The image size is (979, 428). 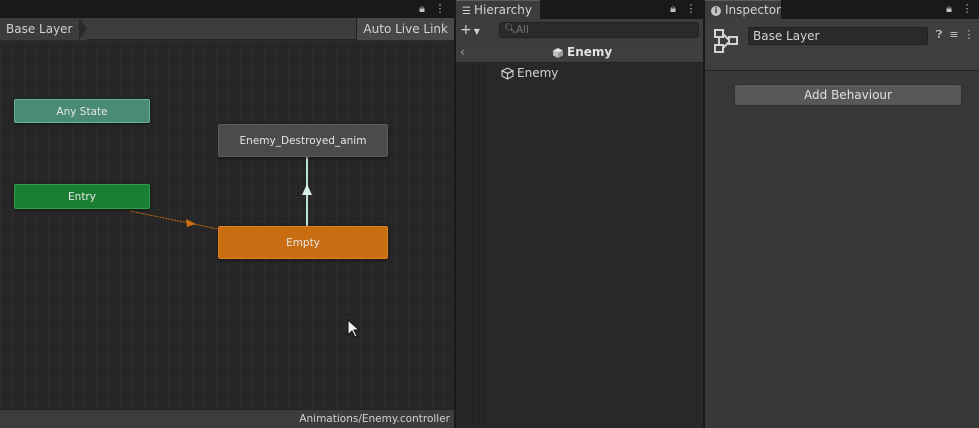 What do you see at coordinates (227, 9) in the screenshot?
I see `animator-tabstrip: 🔒︎ ⋮` at bounding box center [227, 9].